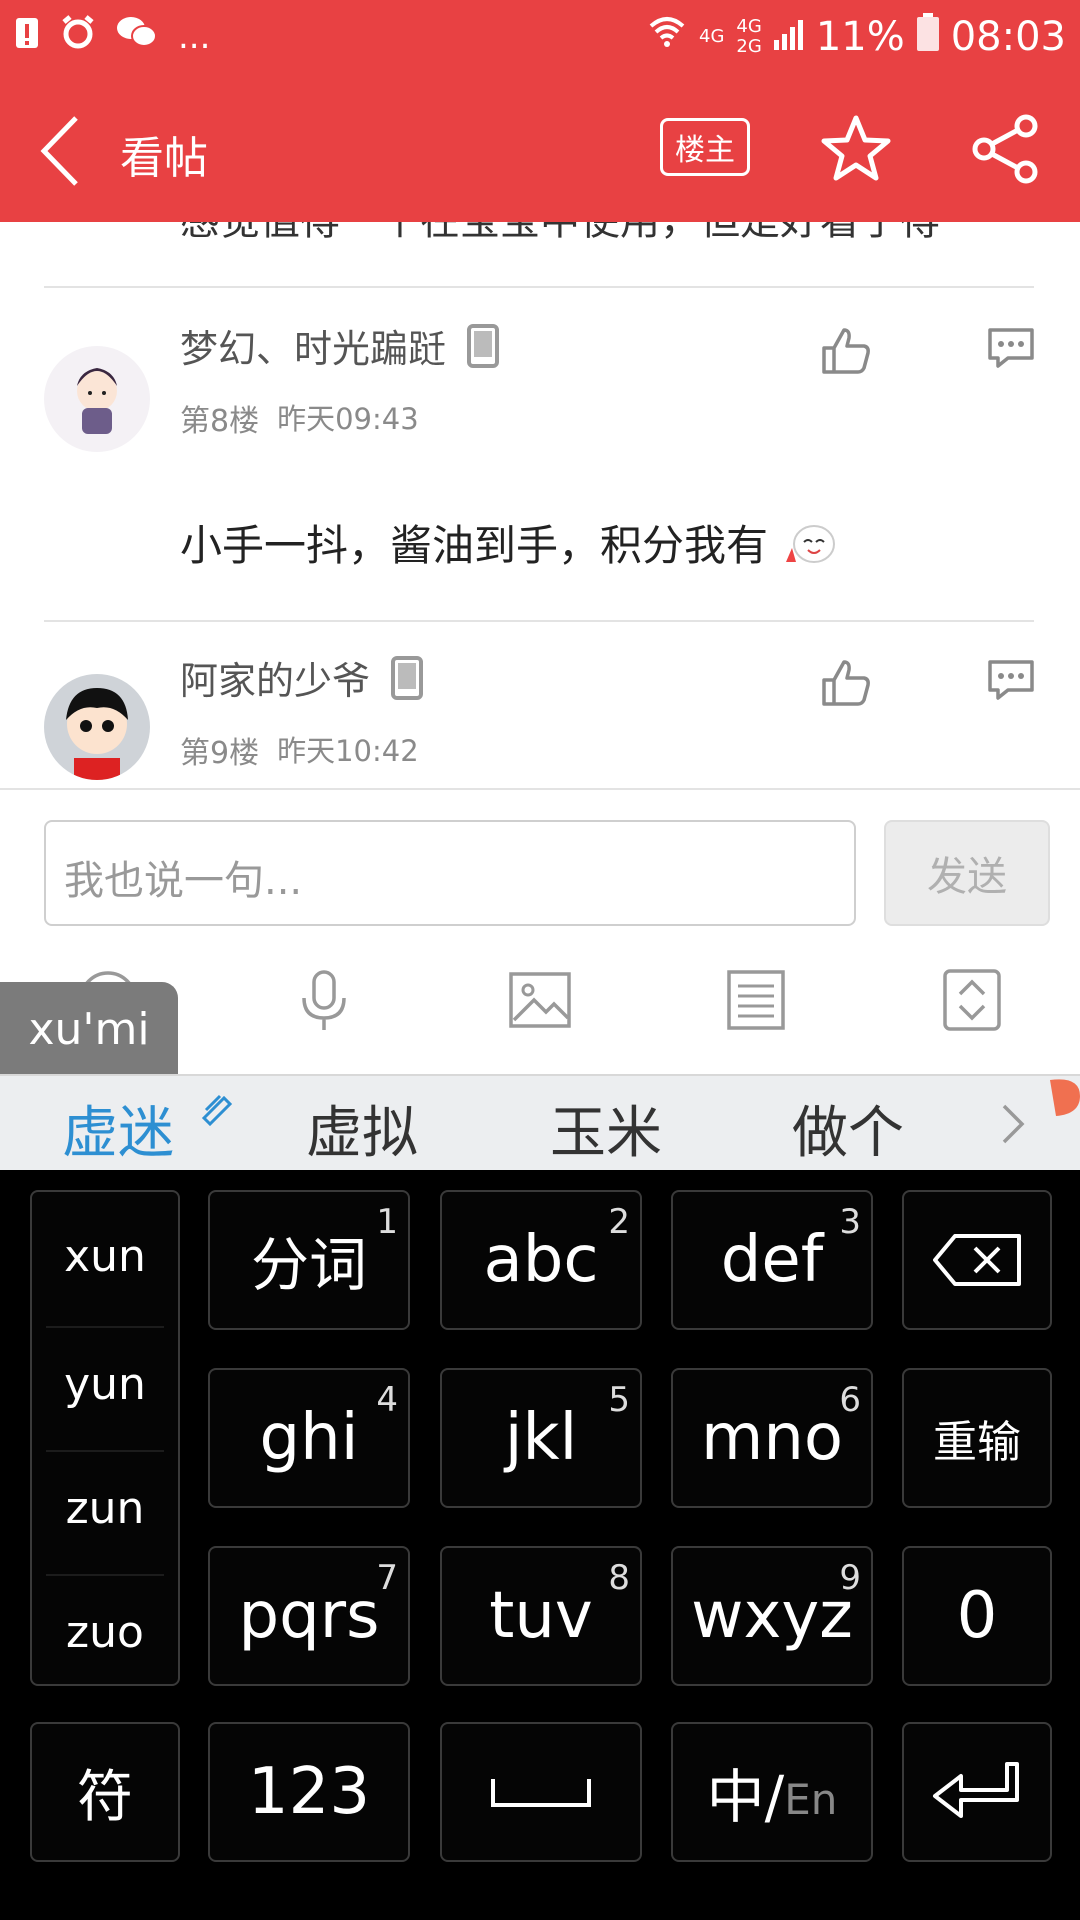 The image size is (1080, 1920). I want to click on chevron-right-icon, so click(1013, 1124).